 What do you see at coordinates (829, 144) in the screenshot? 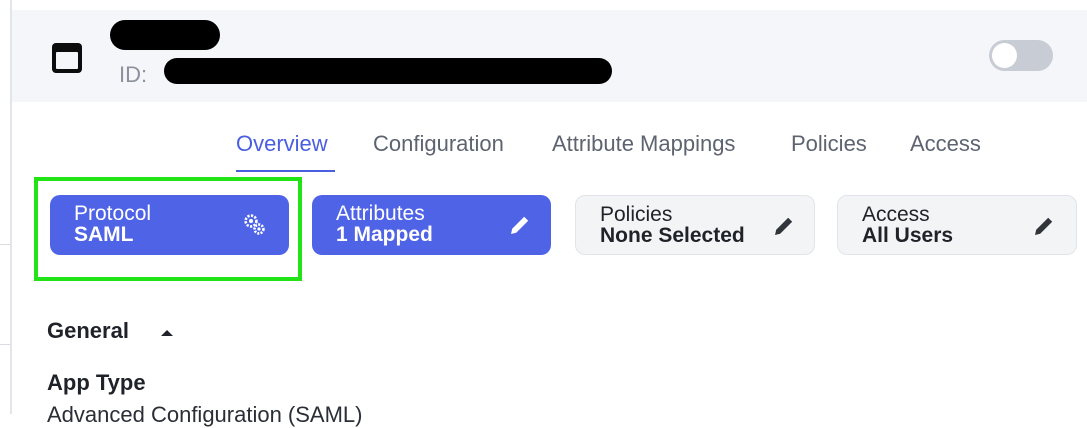
I see `tab-policies: Policies` at bounding box center [829, 144].